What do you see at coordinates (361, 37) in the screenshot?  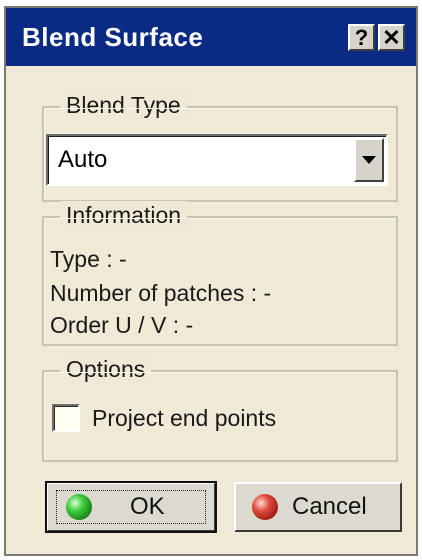 I see `help-button: ?` at bounding box center [361, 37].